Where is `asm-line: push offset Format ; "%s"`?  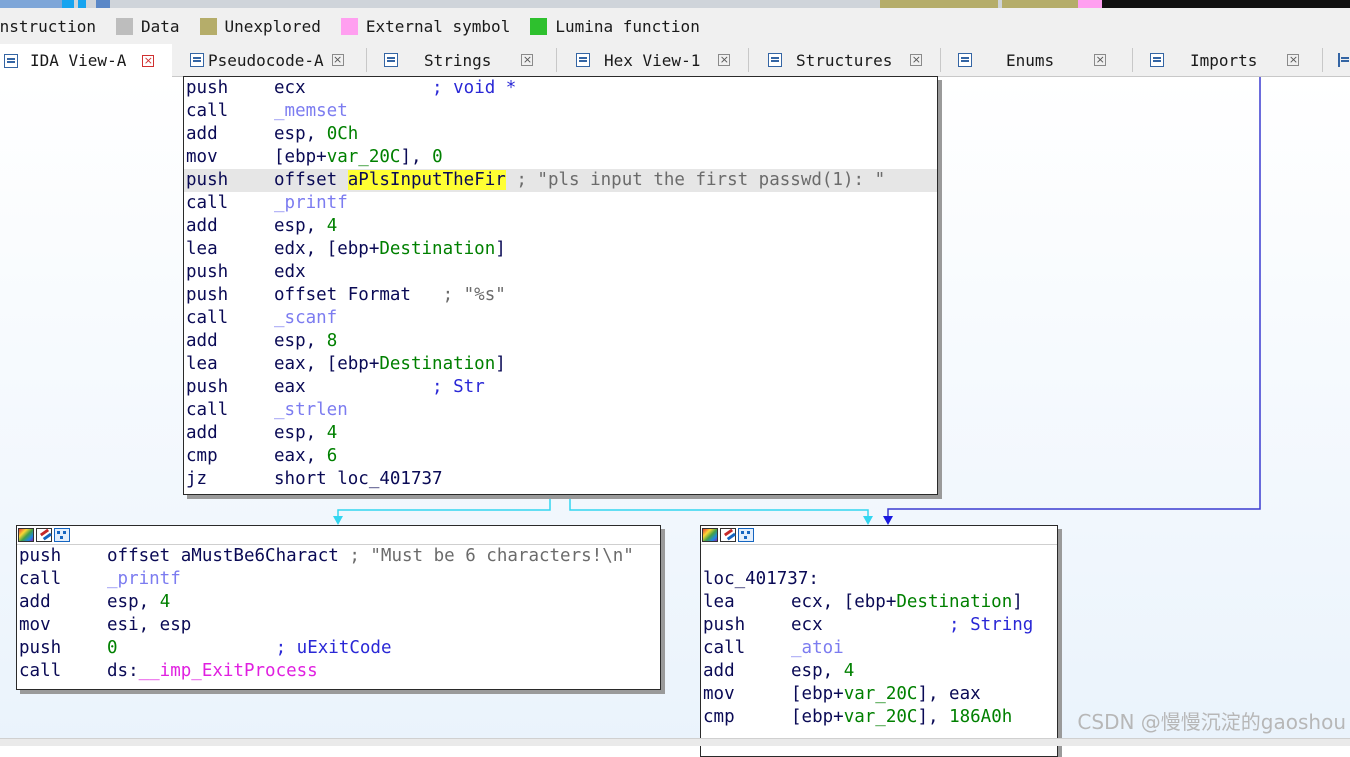 asm-line: push offset Format ; "%s" is located at coordinates (560, 295).